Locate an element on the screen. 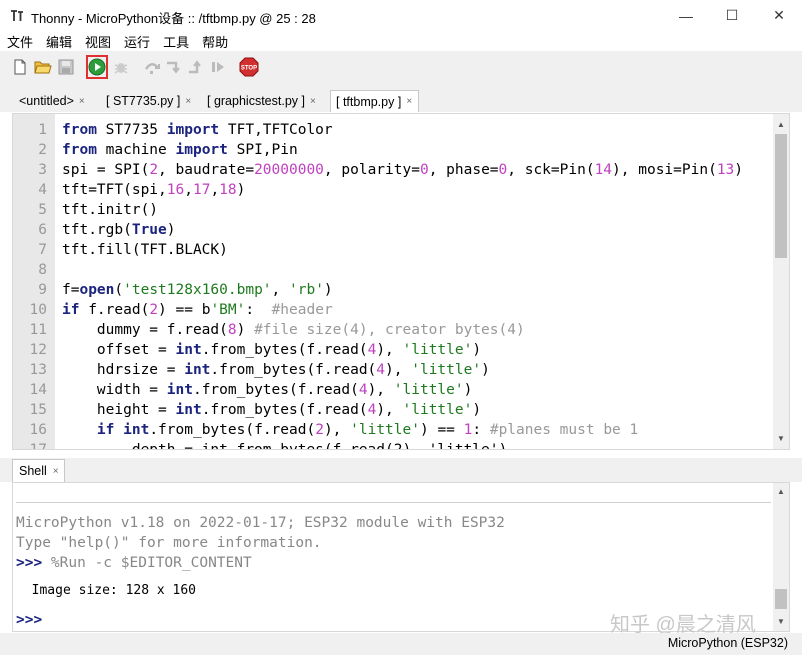  line-number: 2 is located at coordinates (42, 150).